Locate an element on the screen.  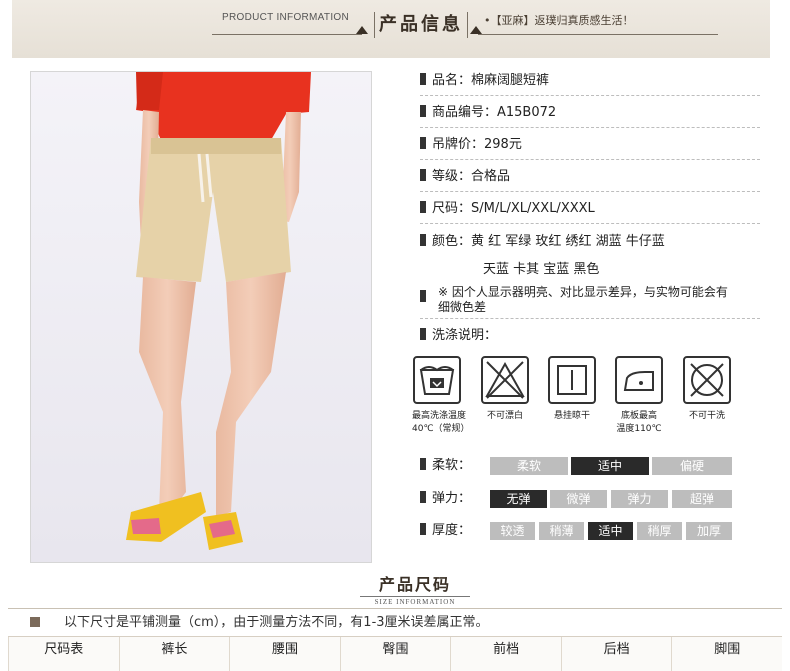
elasticity-label: 弹力： is located at coordinates (445, 499).